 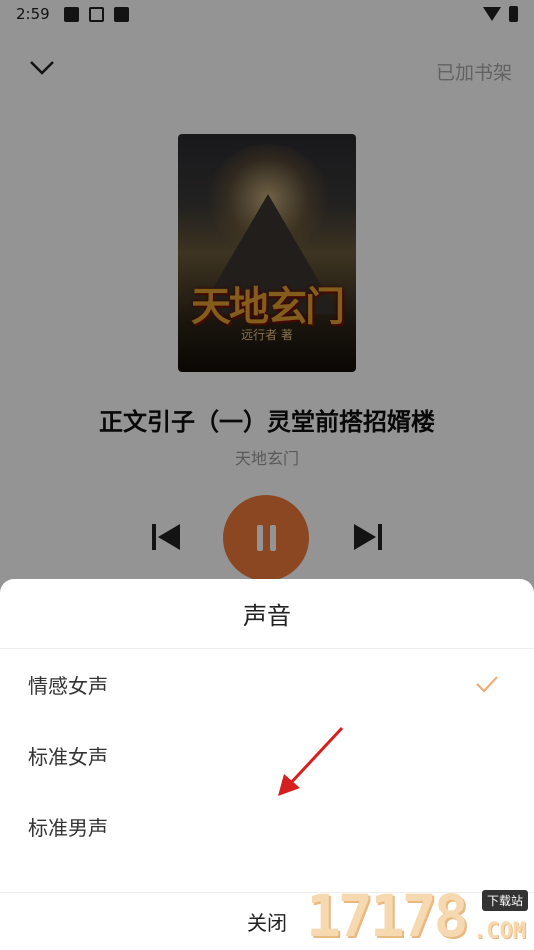 I want to click on voice-option-label: 情感女声, so click(x=68, y=686).